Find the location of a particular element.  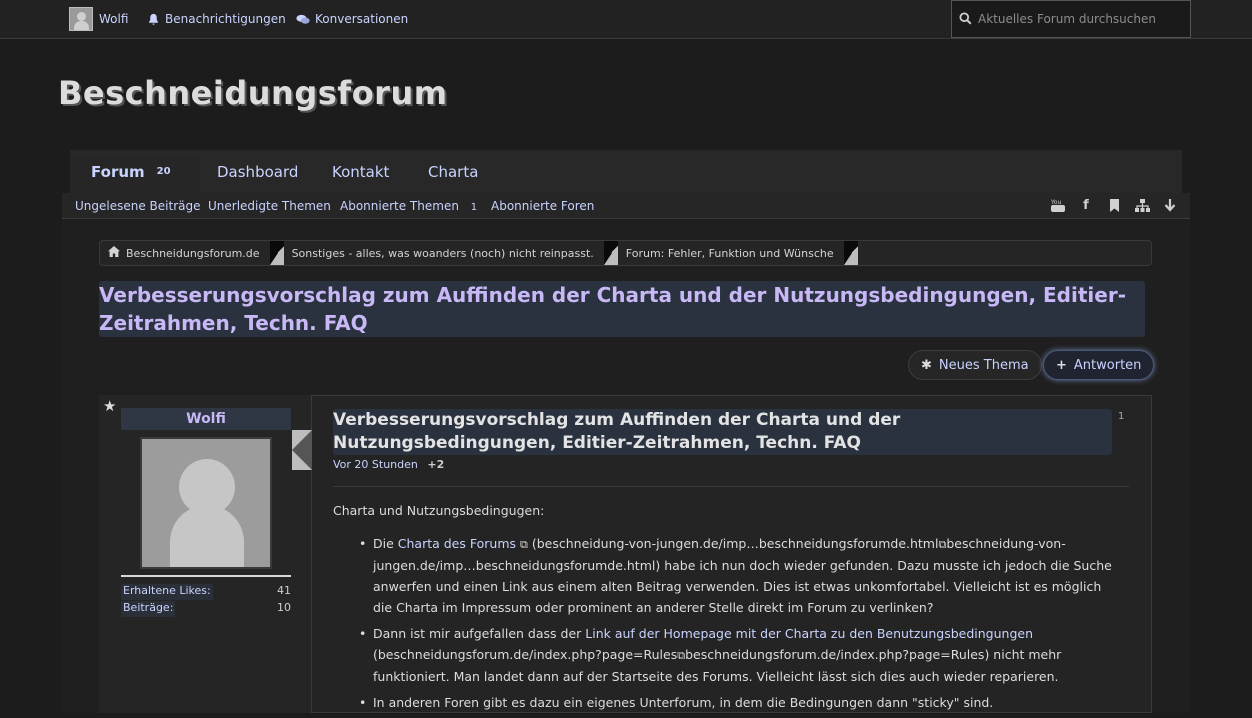

tab-dashboard: Dashboard is located at coordinates (257, 171).